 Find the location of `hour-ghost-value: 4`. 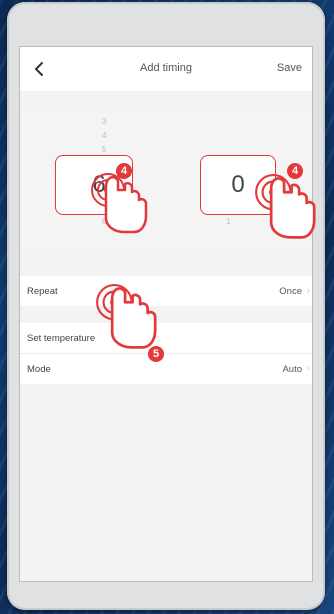

hour-ghost-value: 4 is located at coordinates (104, 135).